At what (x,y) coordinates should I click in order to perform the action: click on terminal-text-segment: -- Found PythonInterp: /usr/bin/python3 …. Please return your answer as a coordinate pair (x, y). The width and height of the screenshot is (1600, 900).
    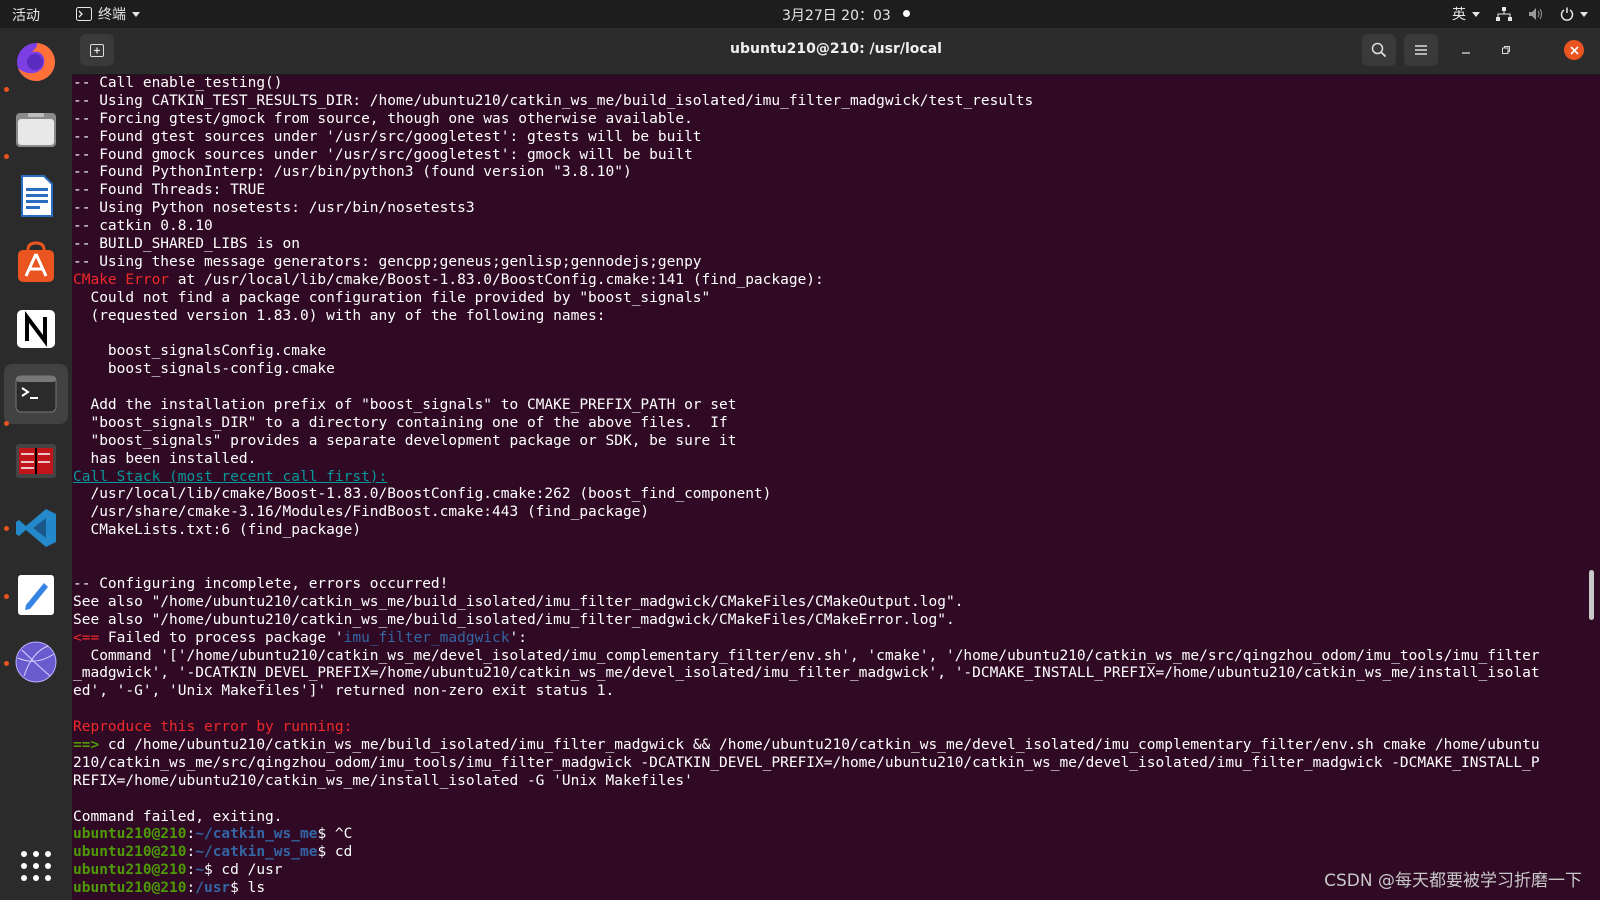
    Looking at the image, I should click on (352, 172).